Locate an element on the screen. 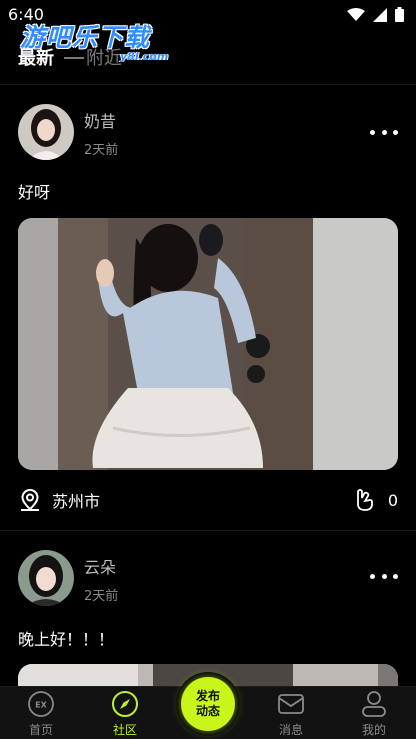 The width and height of the screenshot is (416, 739). profile-icon is located at coordinates (374, 704).